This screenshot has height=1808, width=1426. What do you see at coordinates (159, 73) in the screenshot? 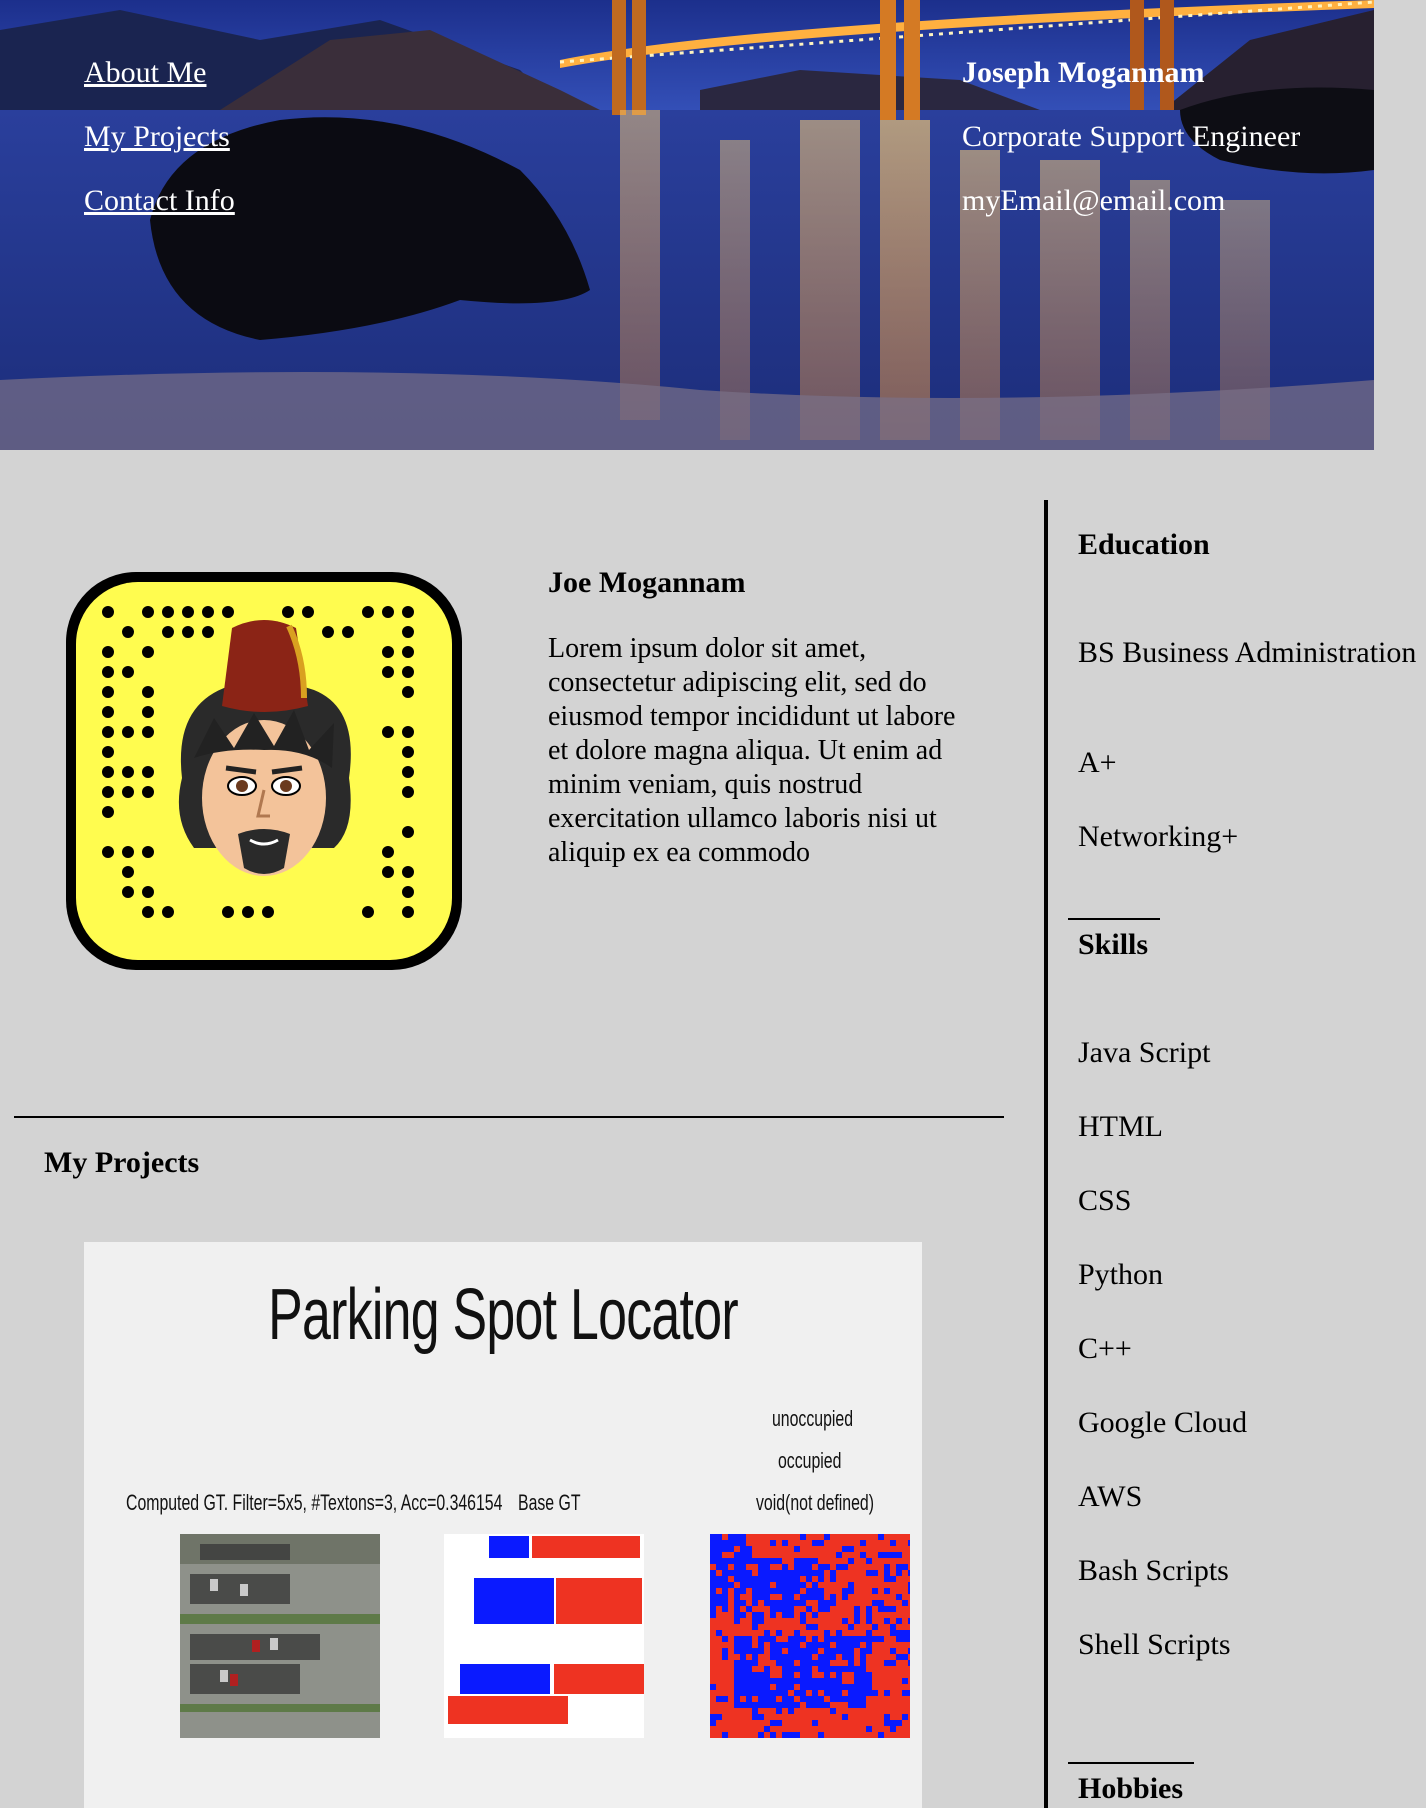
I see `nav-about-me-link: About Me` at bounding box center [159, 73].